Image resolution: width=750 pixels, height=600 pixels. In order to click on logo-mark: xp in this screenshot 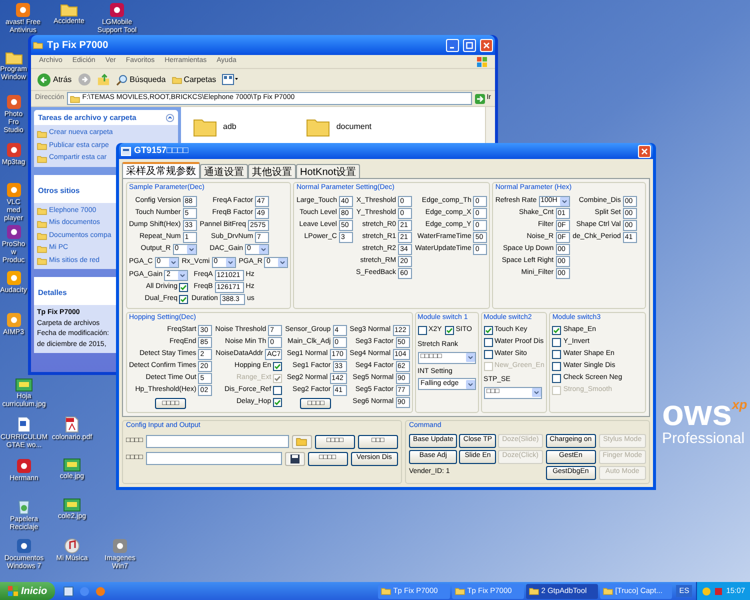, I will do `click(740, 405)`.